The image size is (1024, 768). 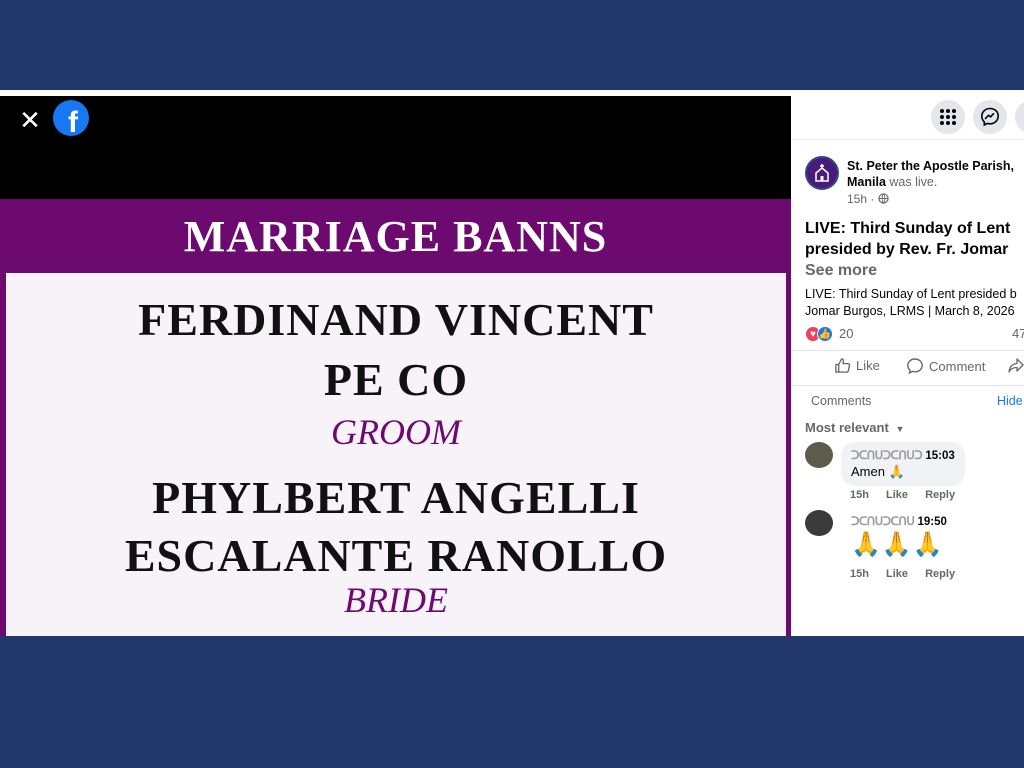 I want to click on like-reaction-icon: 👍, so click(x=825, y=334).